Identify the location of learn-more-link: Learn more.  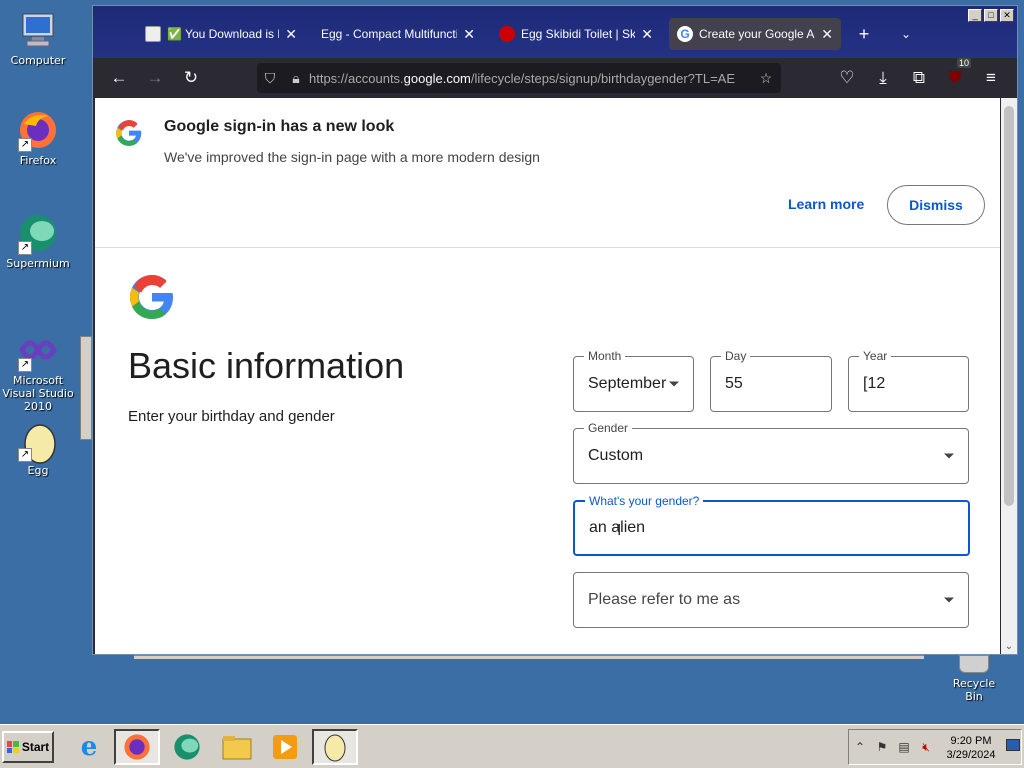
(826, 204).